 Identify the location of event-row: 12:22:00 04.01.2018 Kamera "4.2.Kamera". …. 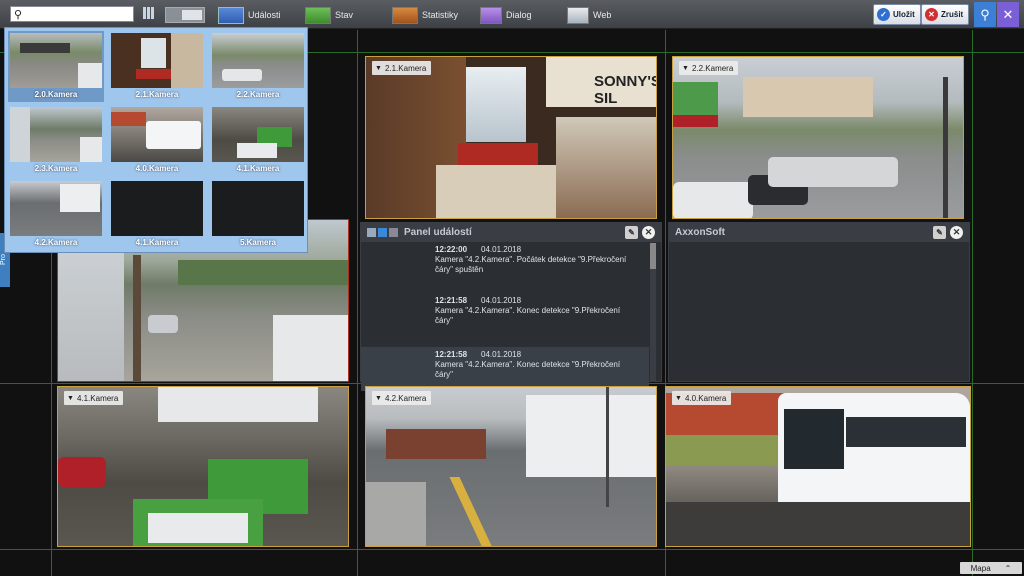
(505, 267).